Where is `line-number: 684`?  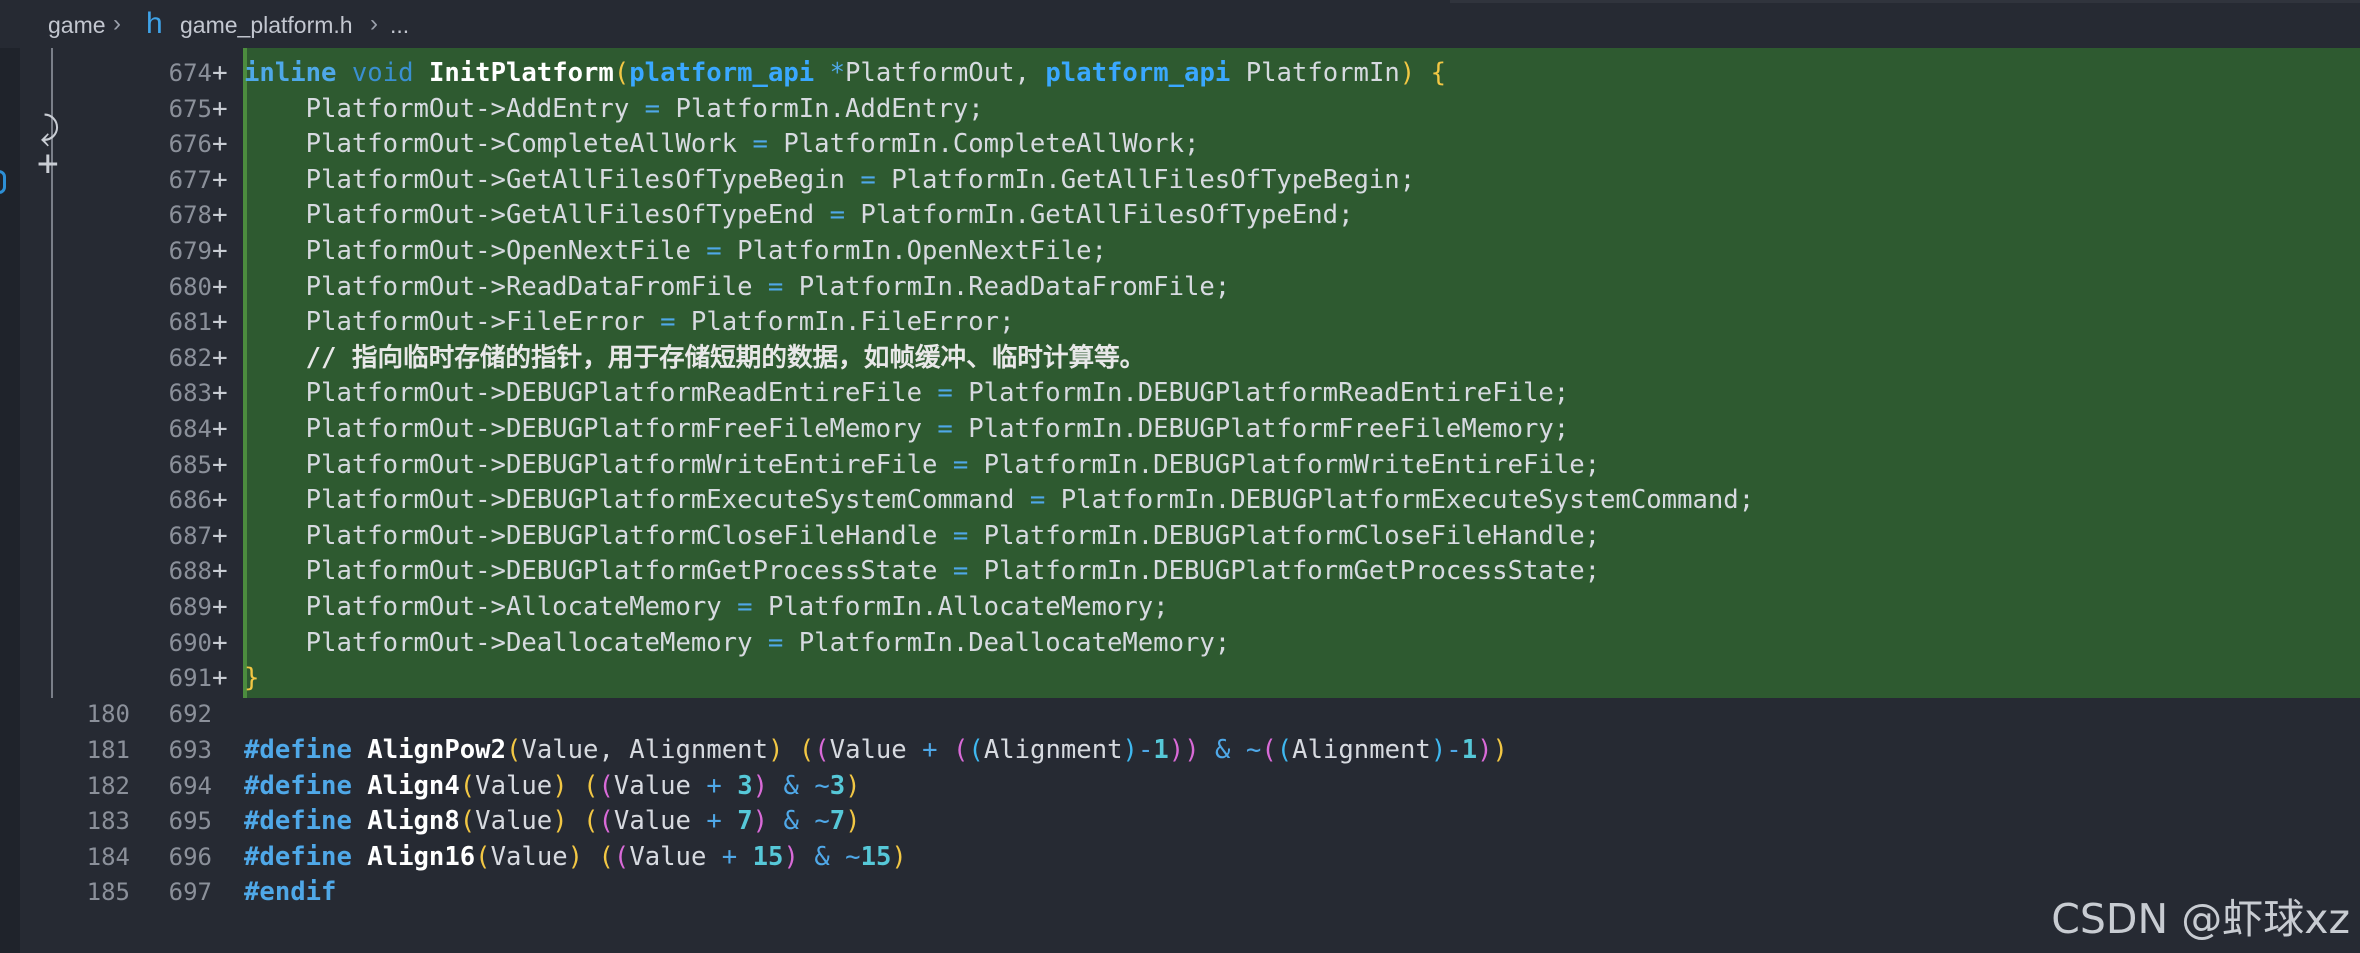 line-number: 684 is located at coordinates (190, 429).